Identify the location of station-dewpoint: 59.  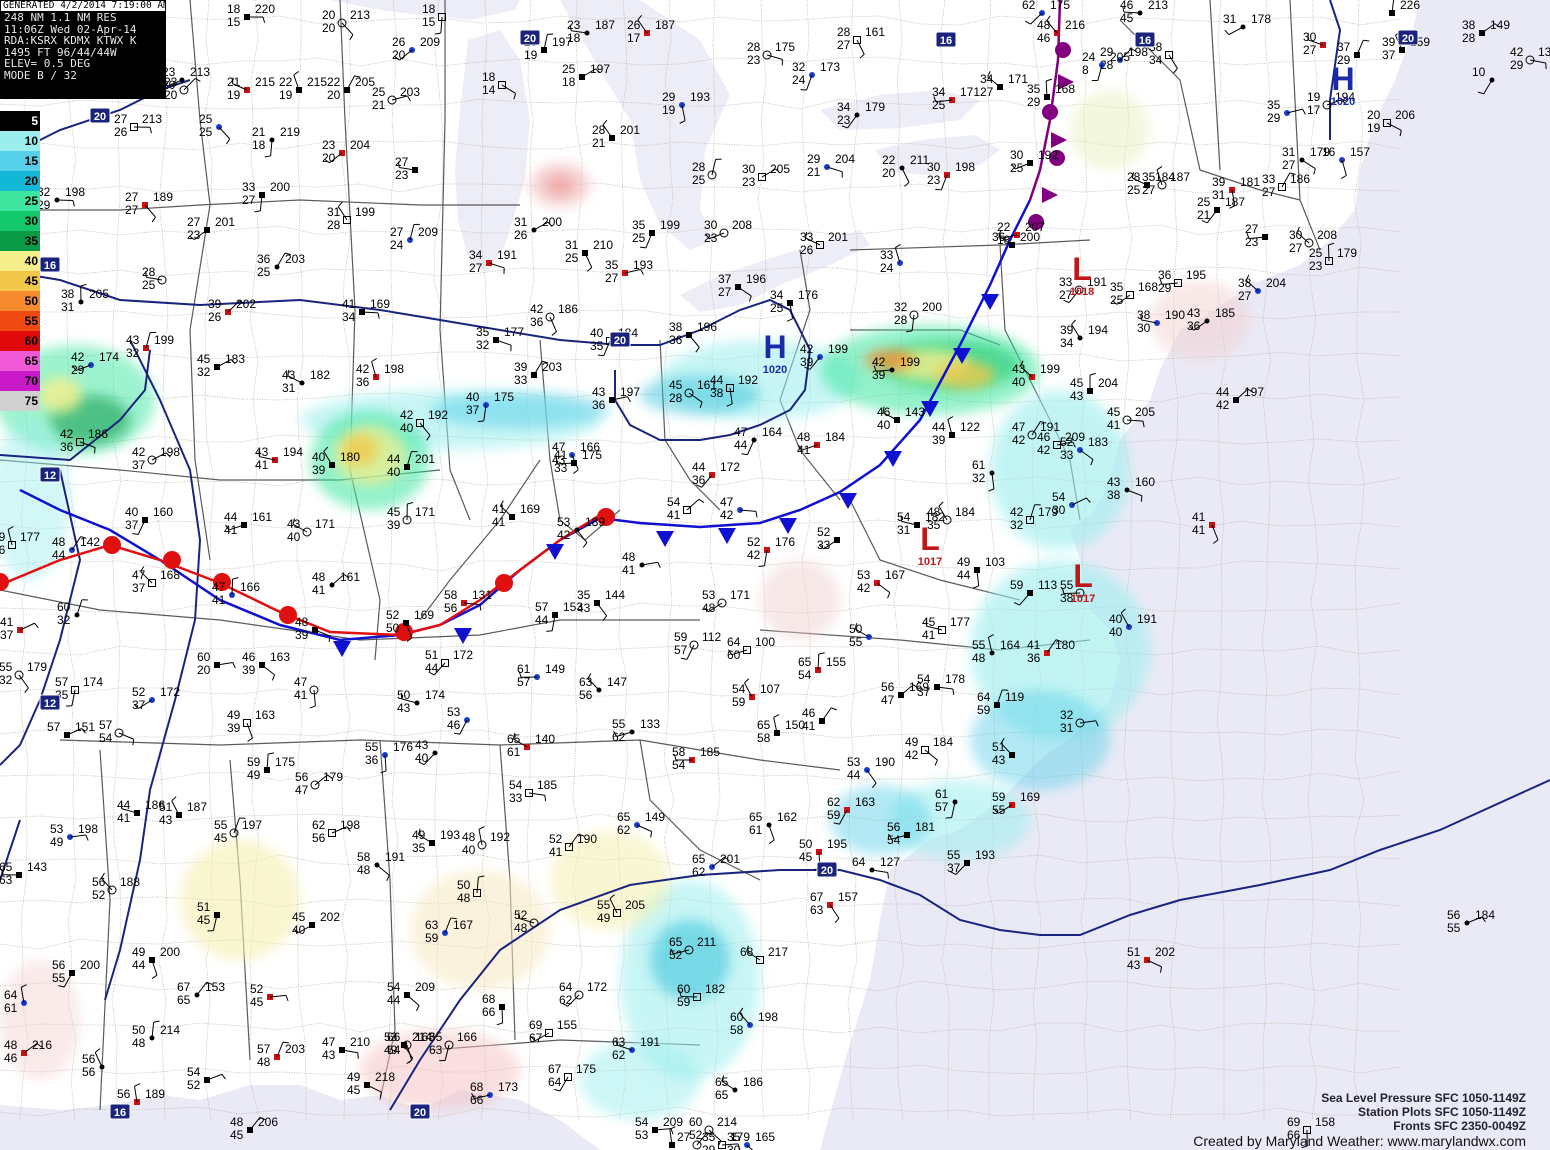
(739, 702).